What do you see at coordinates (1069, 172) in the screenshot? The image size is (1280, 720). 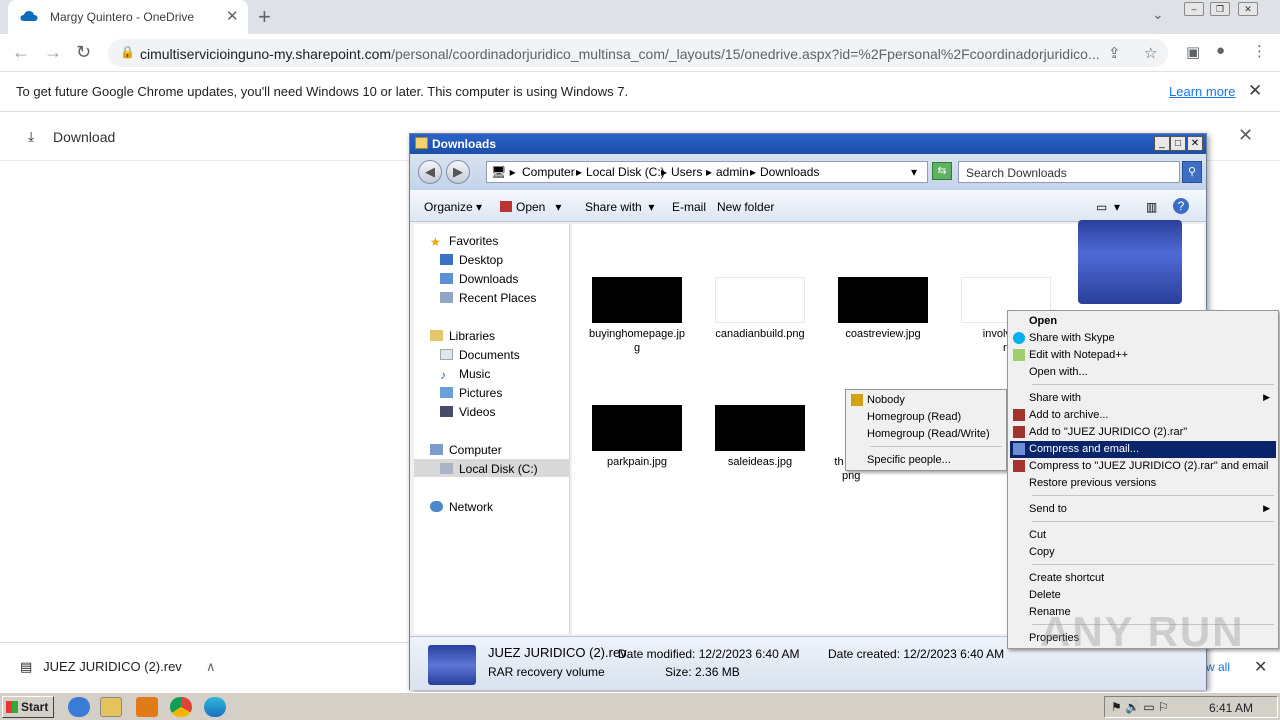 I see `search-input: Search Downloads` at bounding box center [1069, 172].